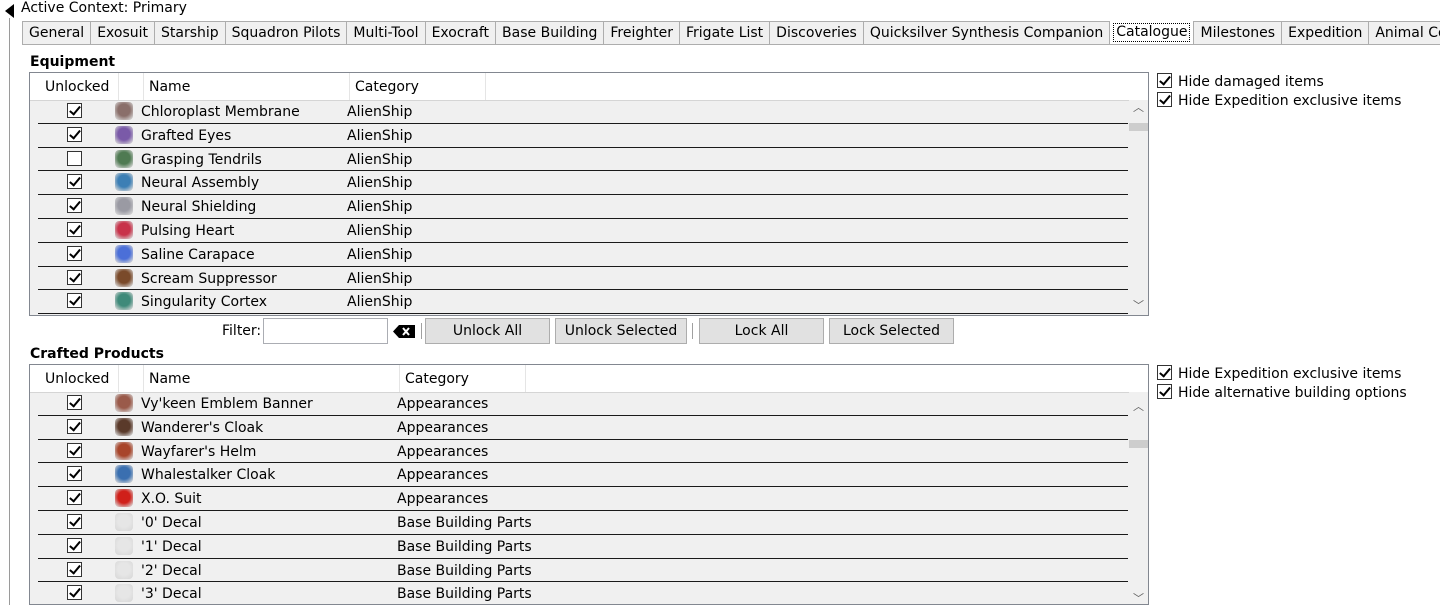 The height and width of the screenshot is (605, 1440). Describe the element at coordinates (725, 32) in the screenshot. I see `tab-frigate-list: Frigate List` at that location.